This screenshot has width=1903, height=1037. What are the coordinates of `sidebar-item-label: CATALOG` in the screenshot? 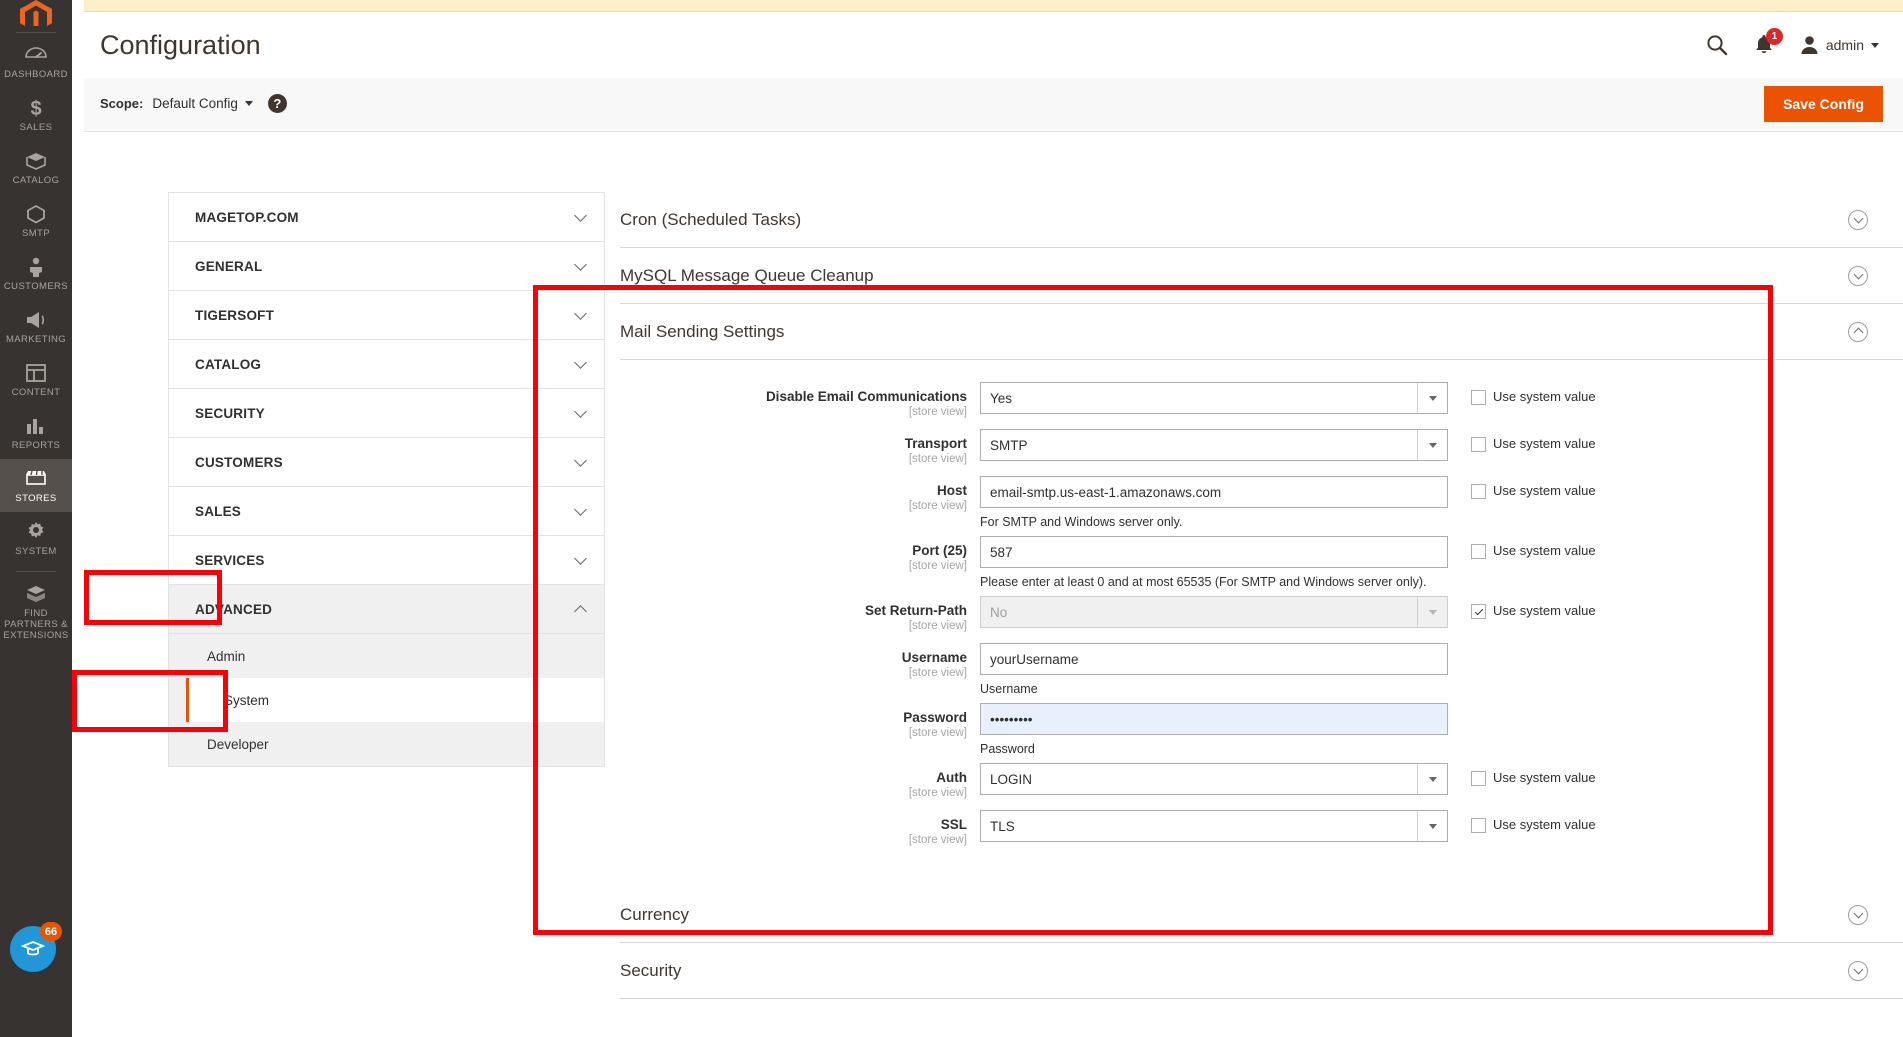 It's located at (36, 180).